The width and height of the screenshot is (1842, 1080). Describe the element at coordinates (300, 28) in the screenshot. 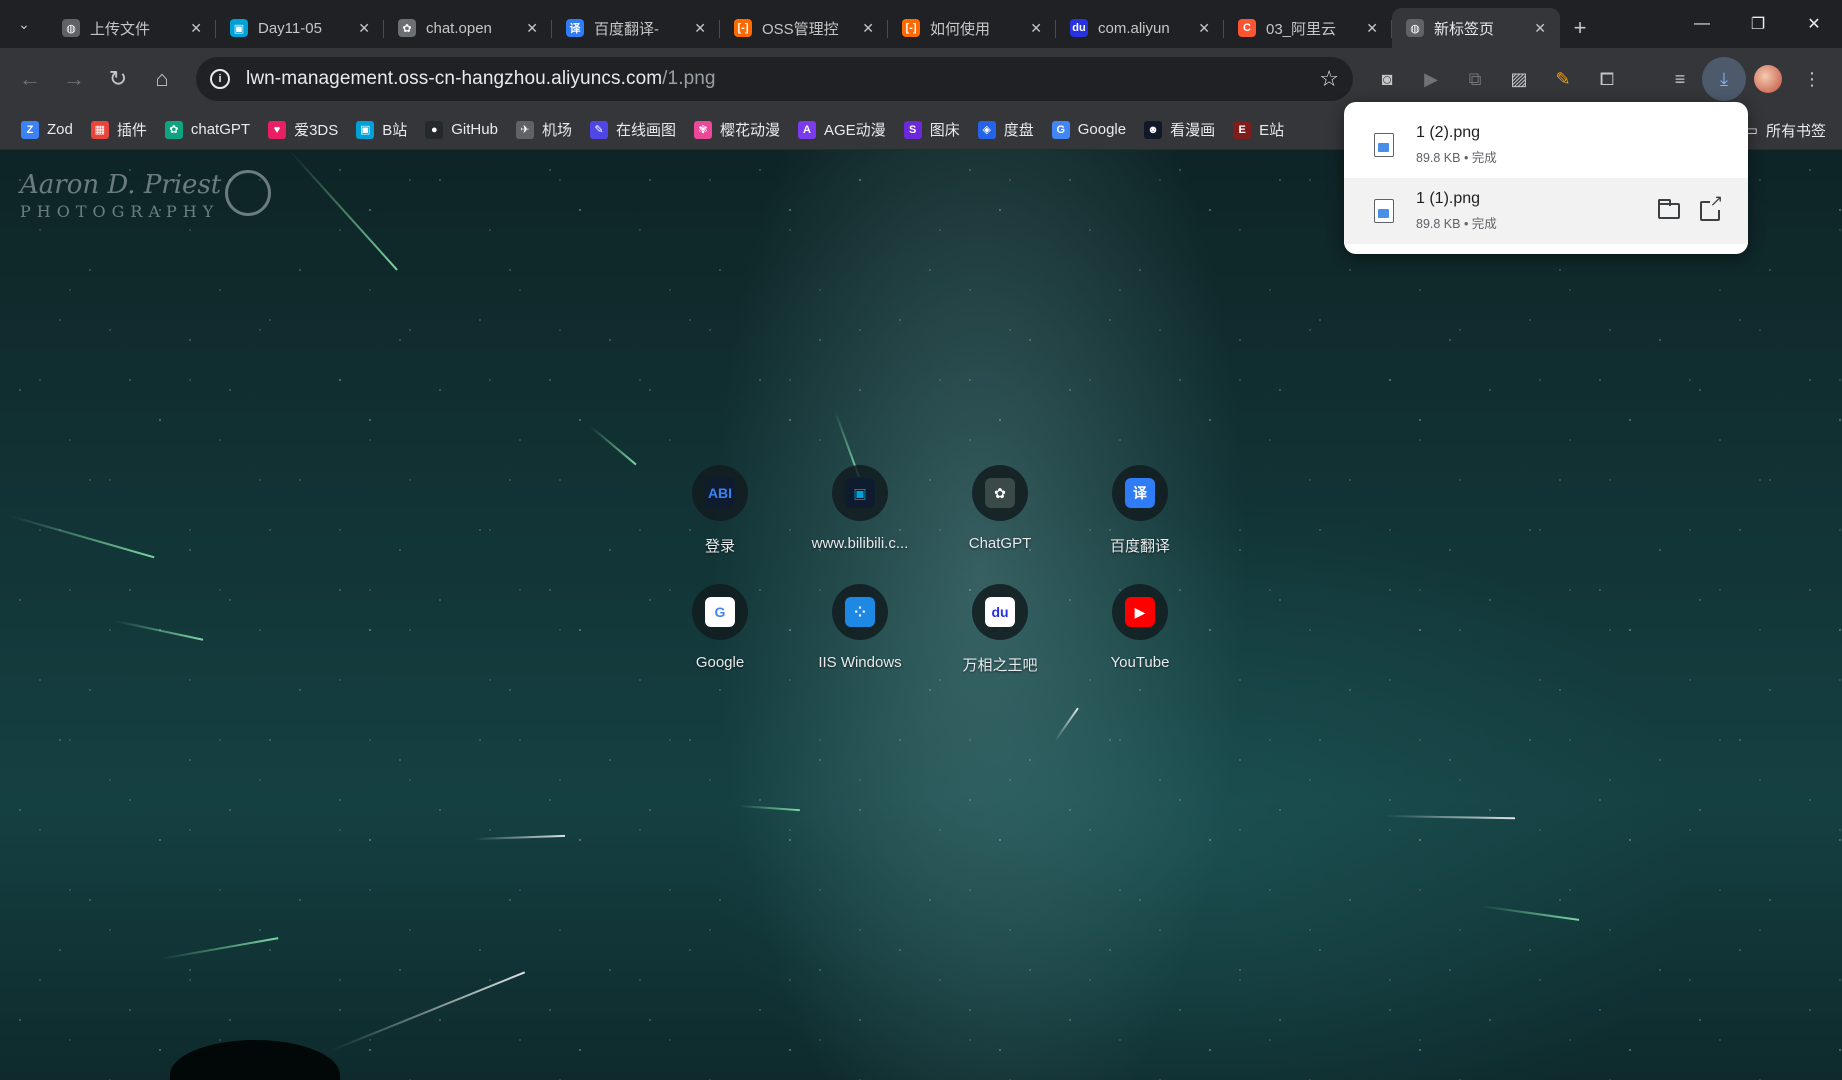

I see `tab: ▣ Day11-05 ✕` at that location.